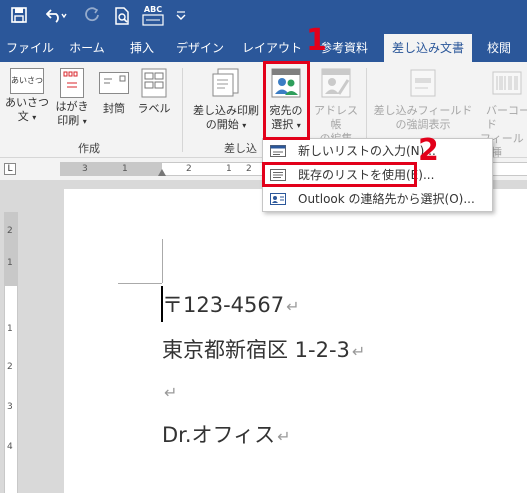 The image size is (527, 493). I want to click on doc-line-postal: 〒123-4567 ↵, so click(231, 304).